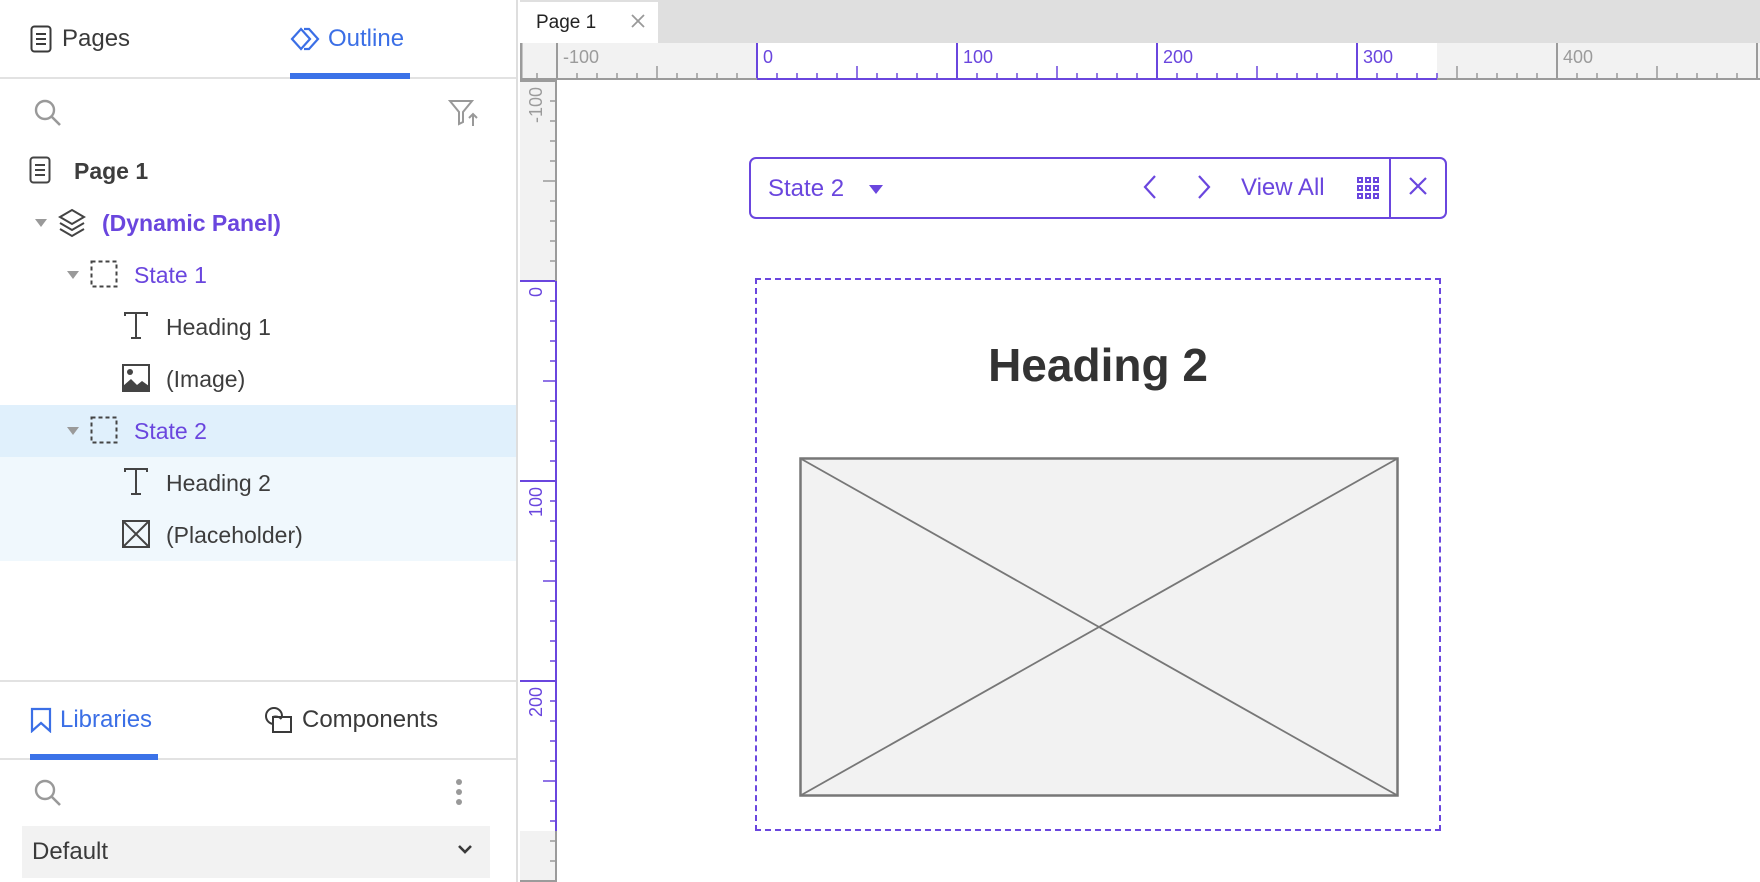  I want to click on tree-item-state-2: State 2, so click(258, 431).